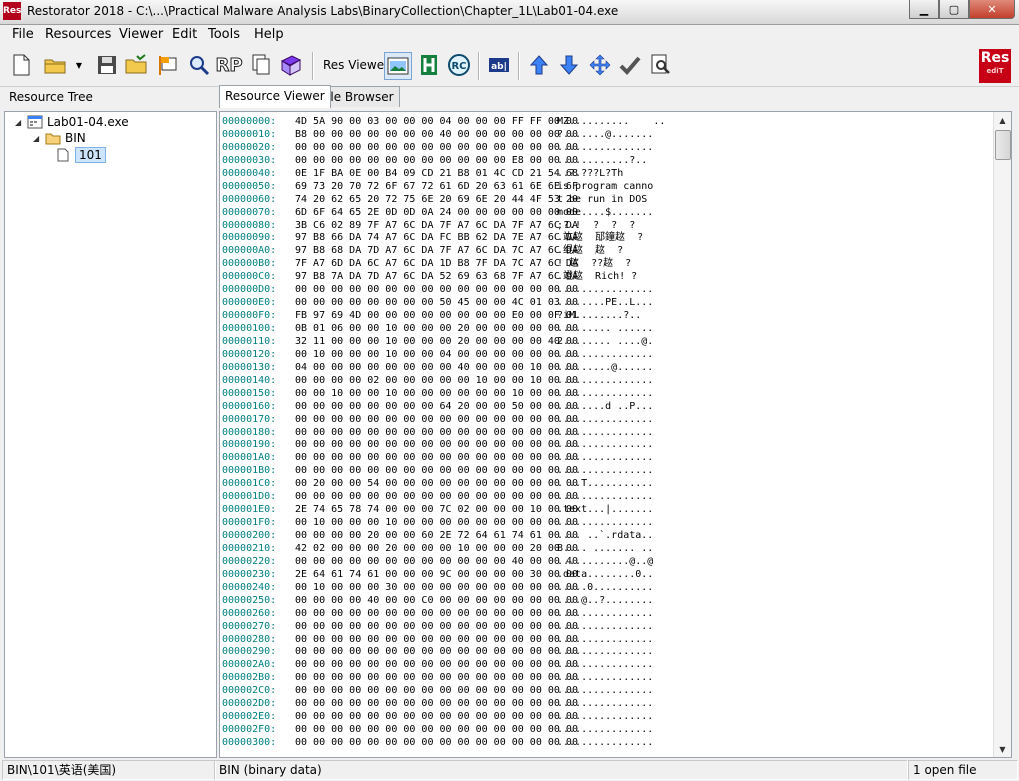  I want to click on viewer-rc-button: RC, so click(459, 65).